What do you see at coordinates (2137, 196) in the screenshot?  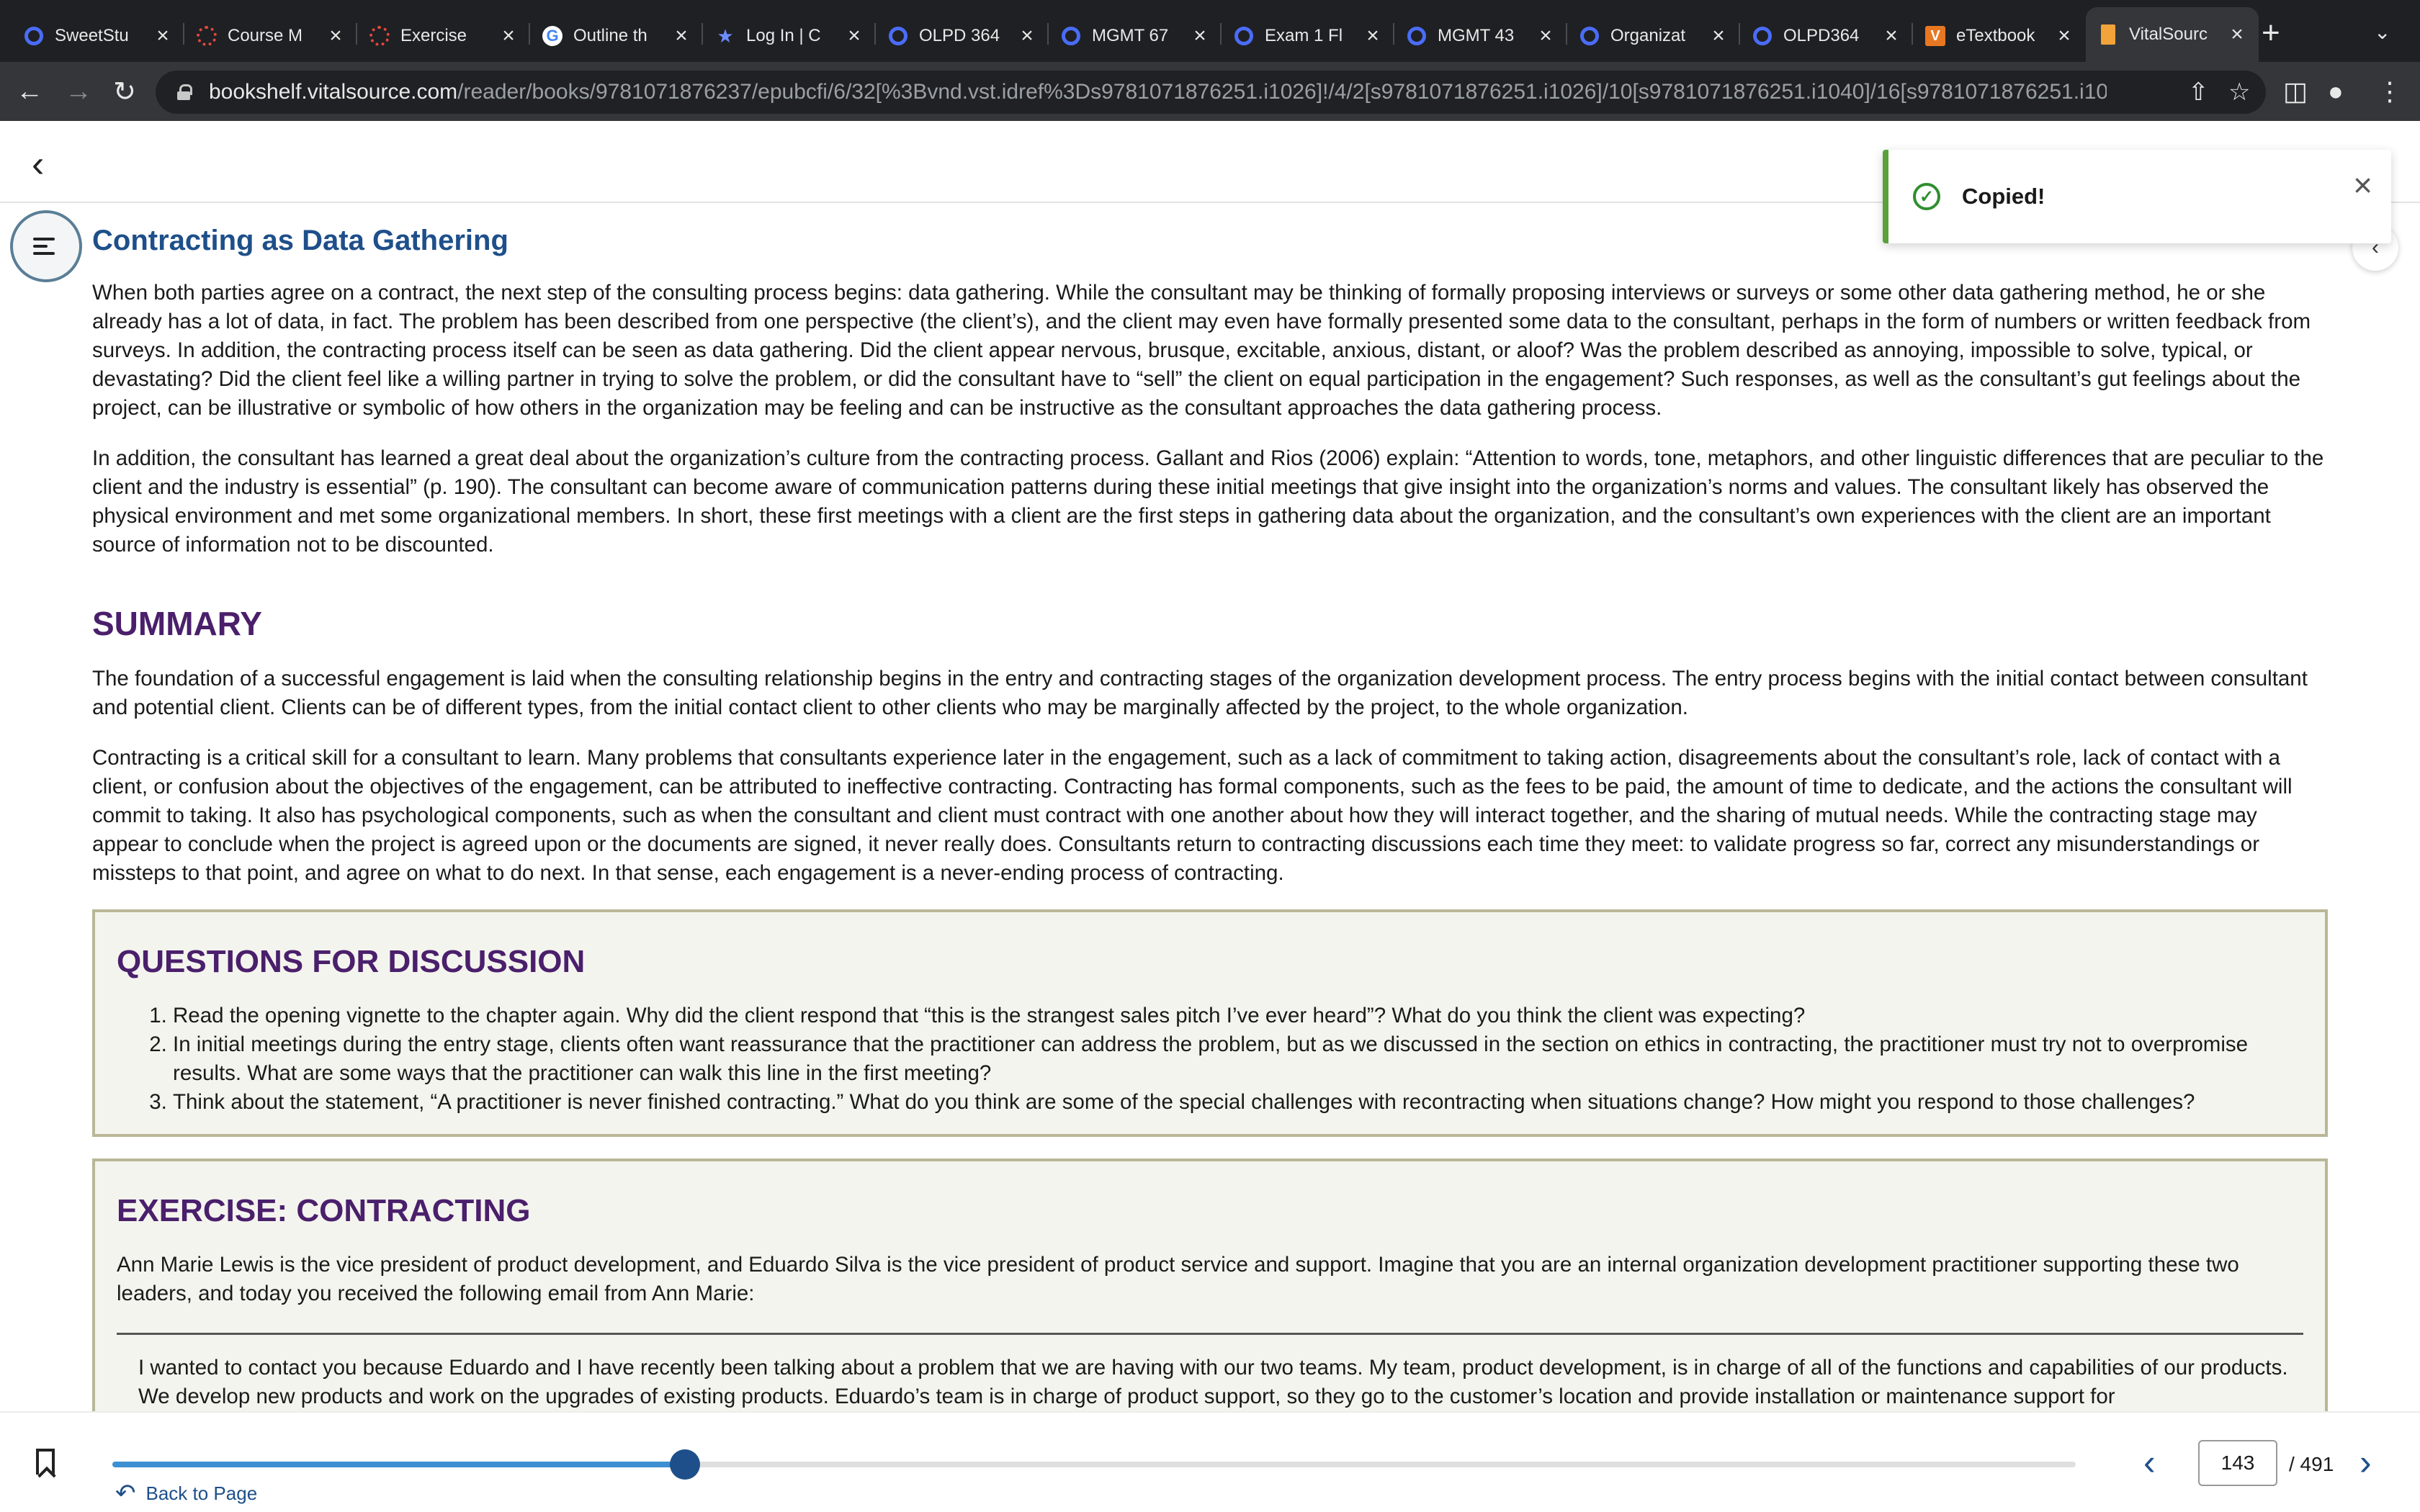 I see `copied-toast: ✓ Copied! ×` at bounding box center [2137, 196].